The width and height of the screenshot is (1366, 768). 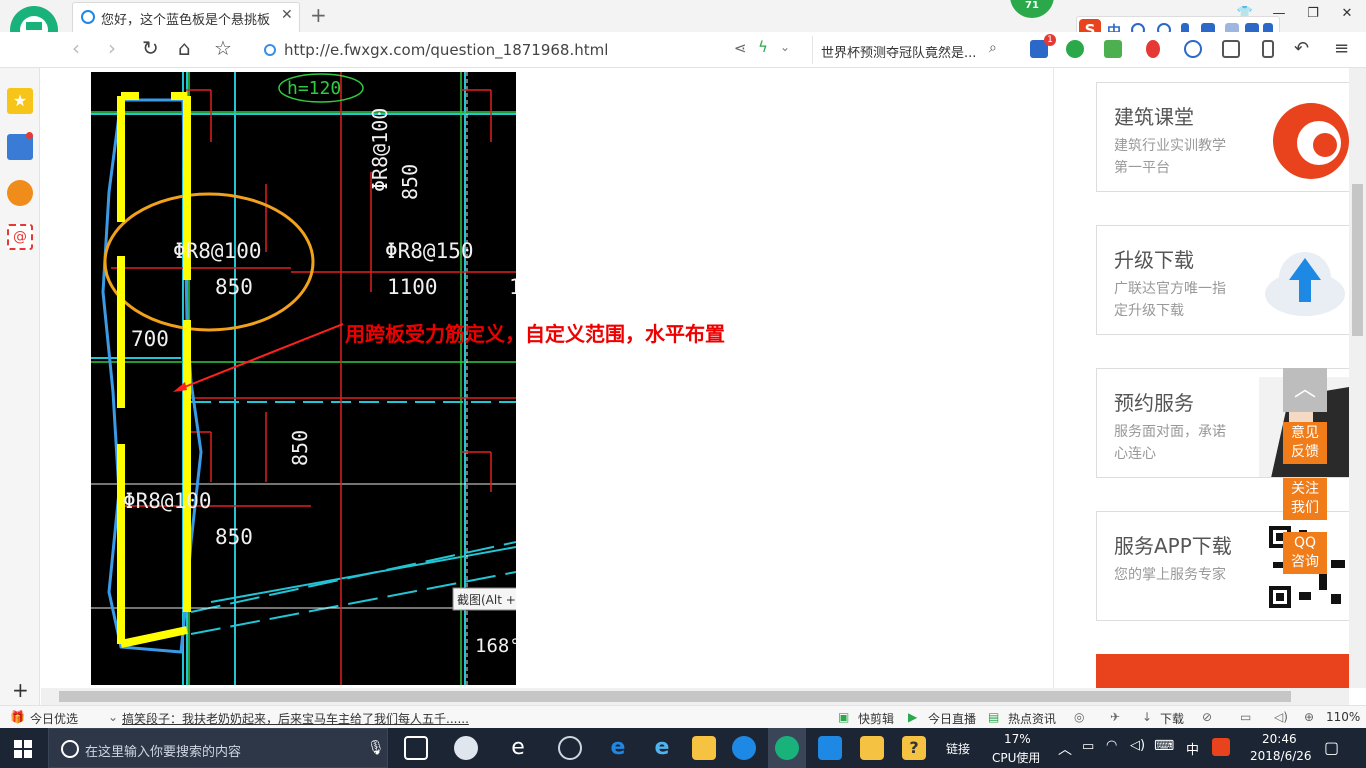 I want to click on help-app-icon: ?, so click(x=914, y=748).